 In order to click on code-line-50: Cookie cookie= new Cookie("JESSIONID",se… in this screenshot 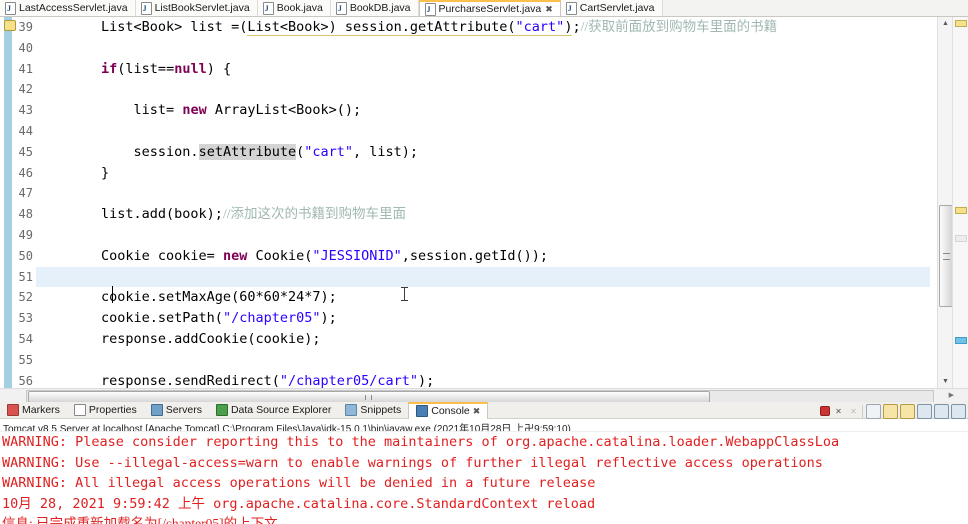, I will do `click(483, 256)`.